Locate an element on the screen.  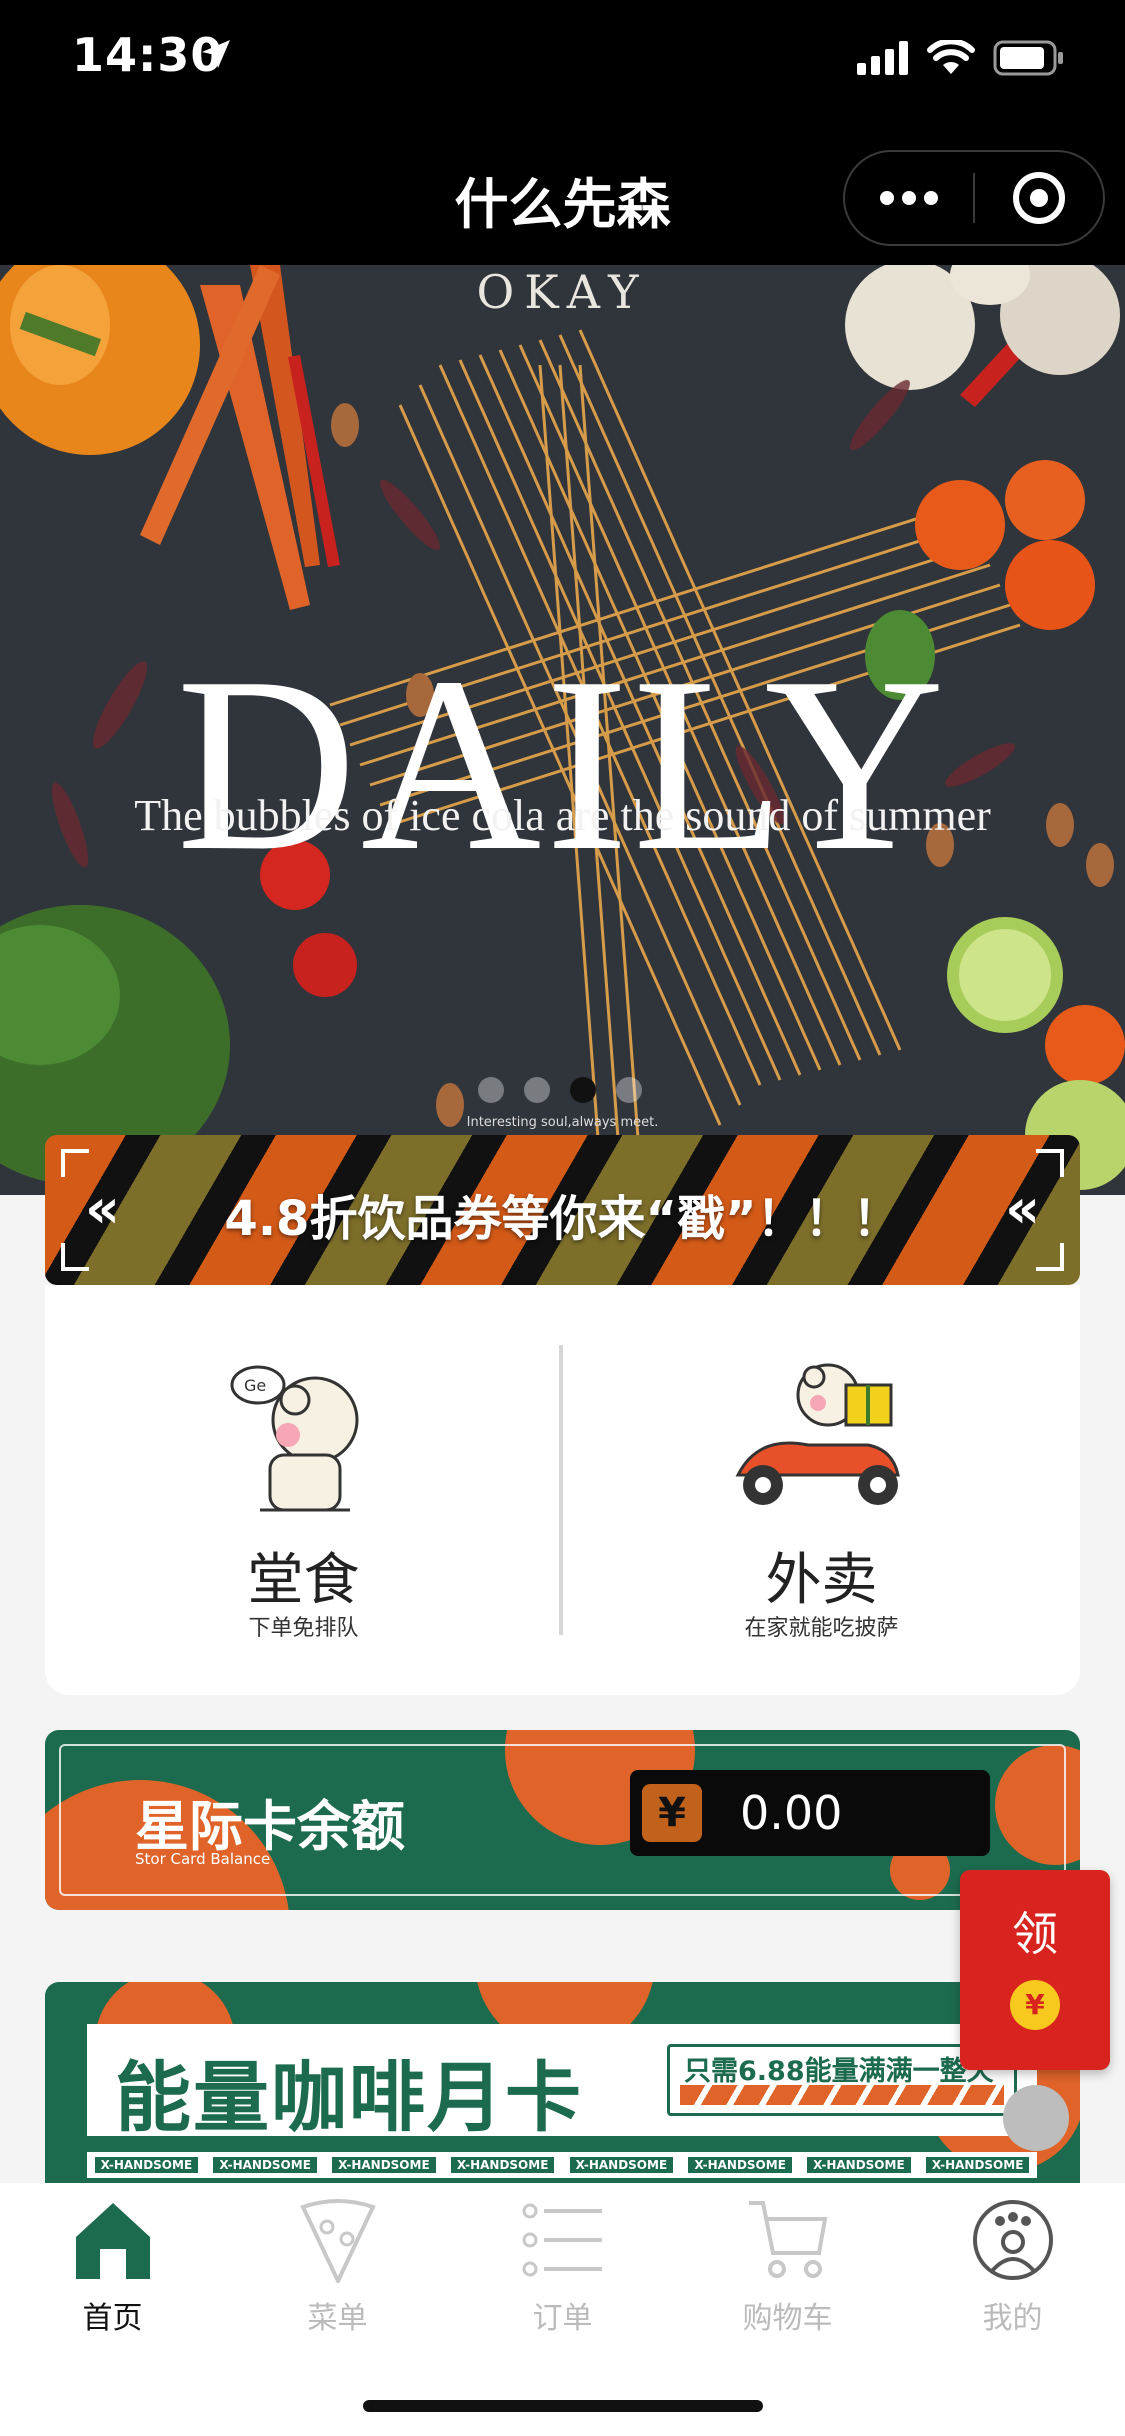
battery-icon is located at coordinates (1028, 58).